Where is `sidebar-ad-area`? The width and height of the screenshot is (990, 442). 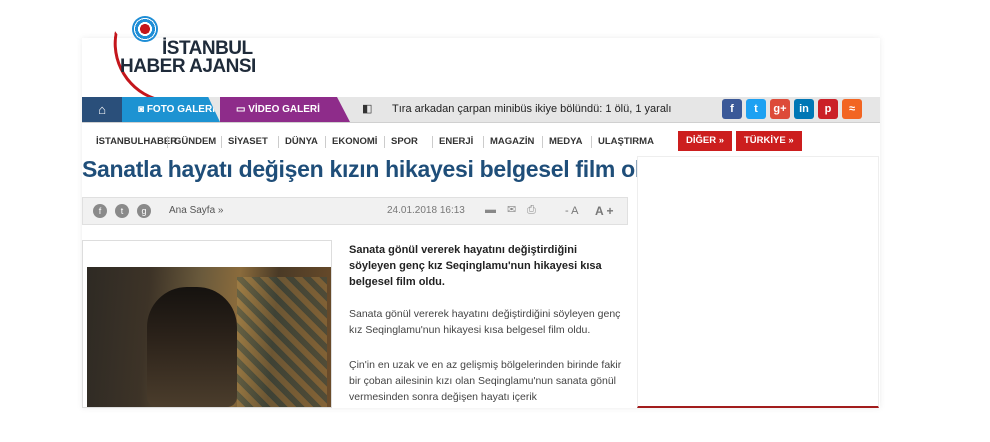
sidebar-ad-area is located at coordinates (758, 282).